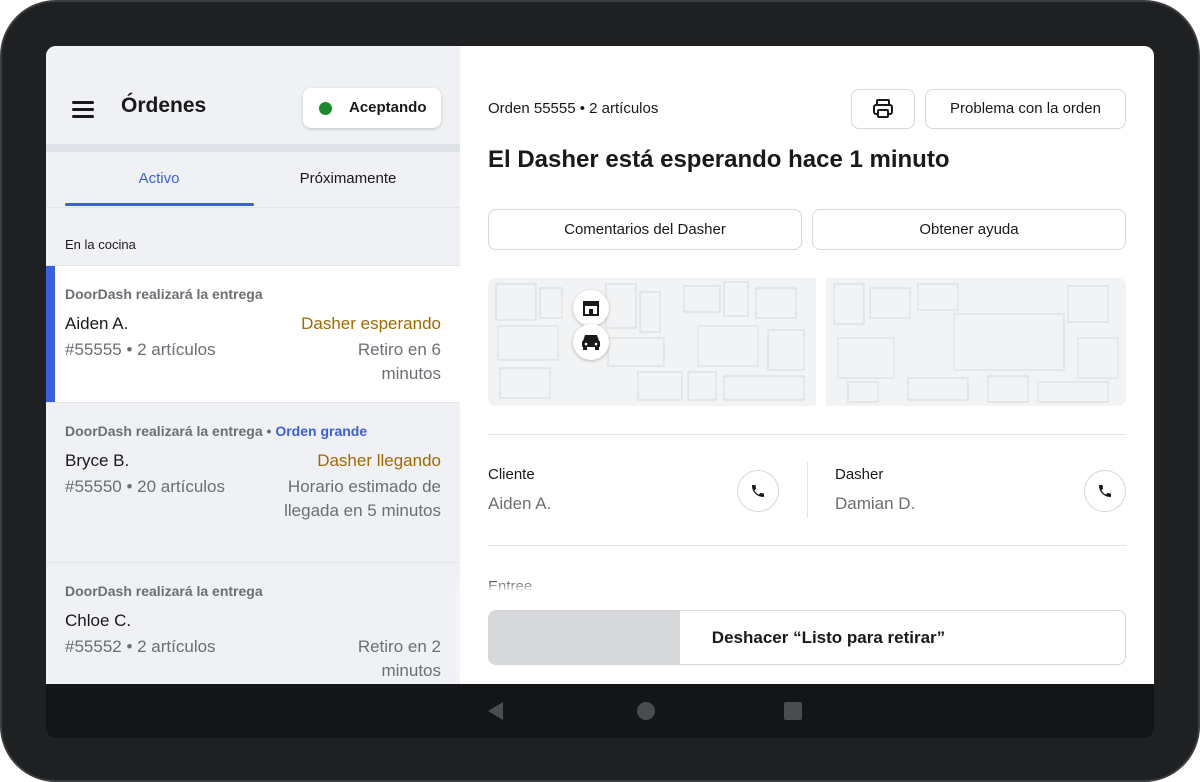 The image size is (1200, 782). Describe the element at coordinates (495, 711) in the screenshot. I see `back-icon` at that location.